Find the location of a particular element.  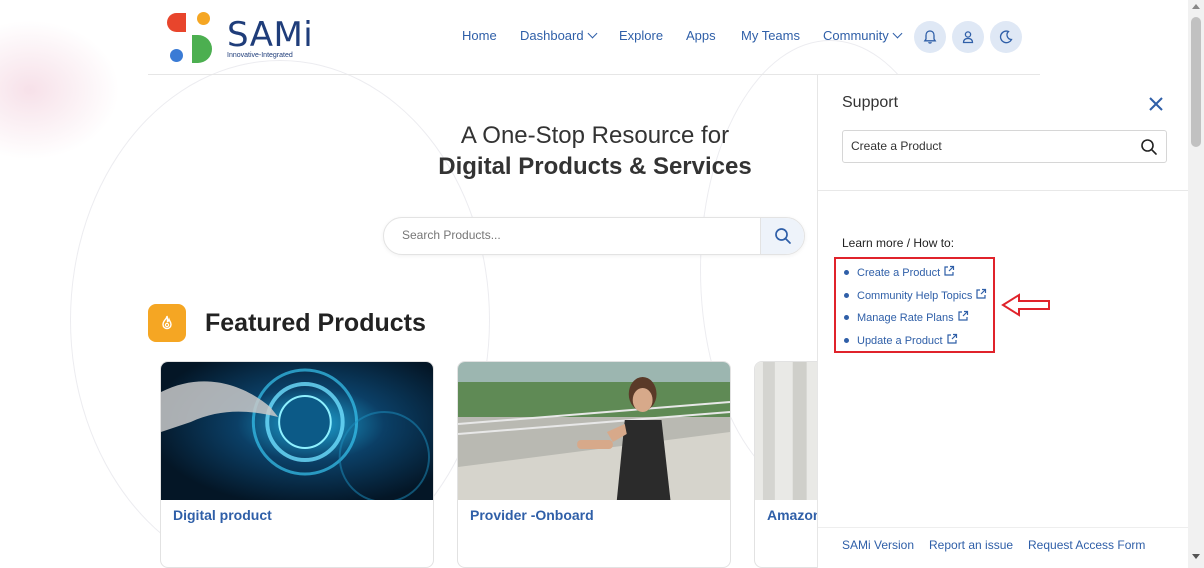

panel-footer-divider is located at coordinates (1003, 527).